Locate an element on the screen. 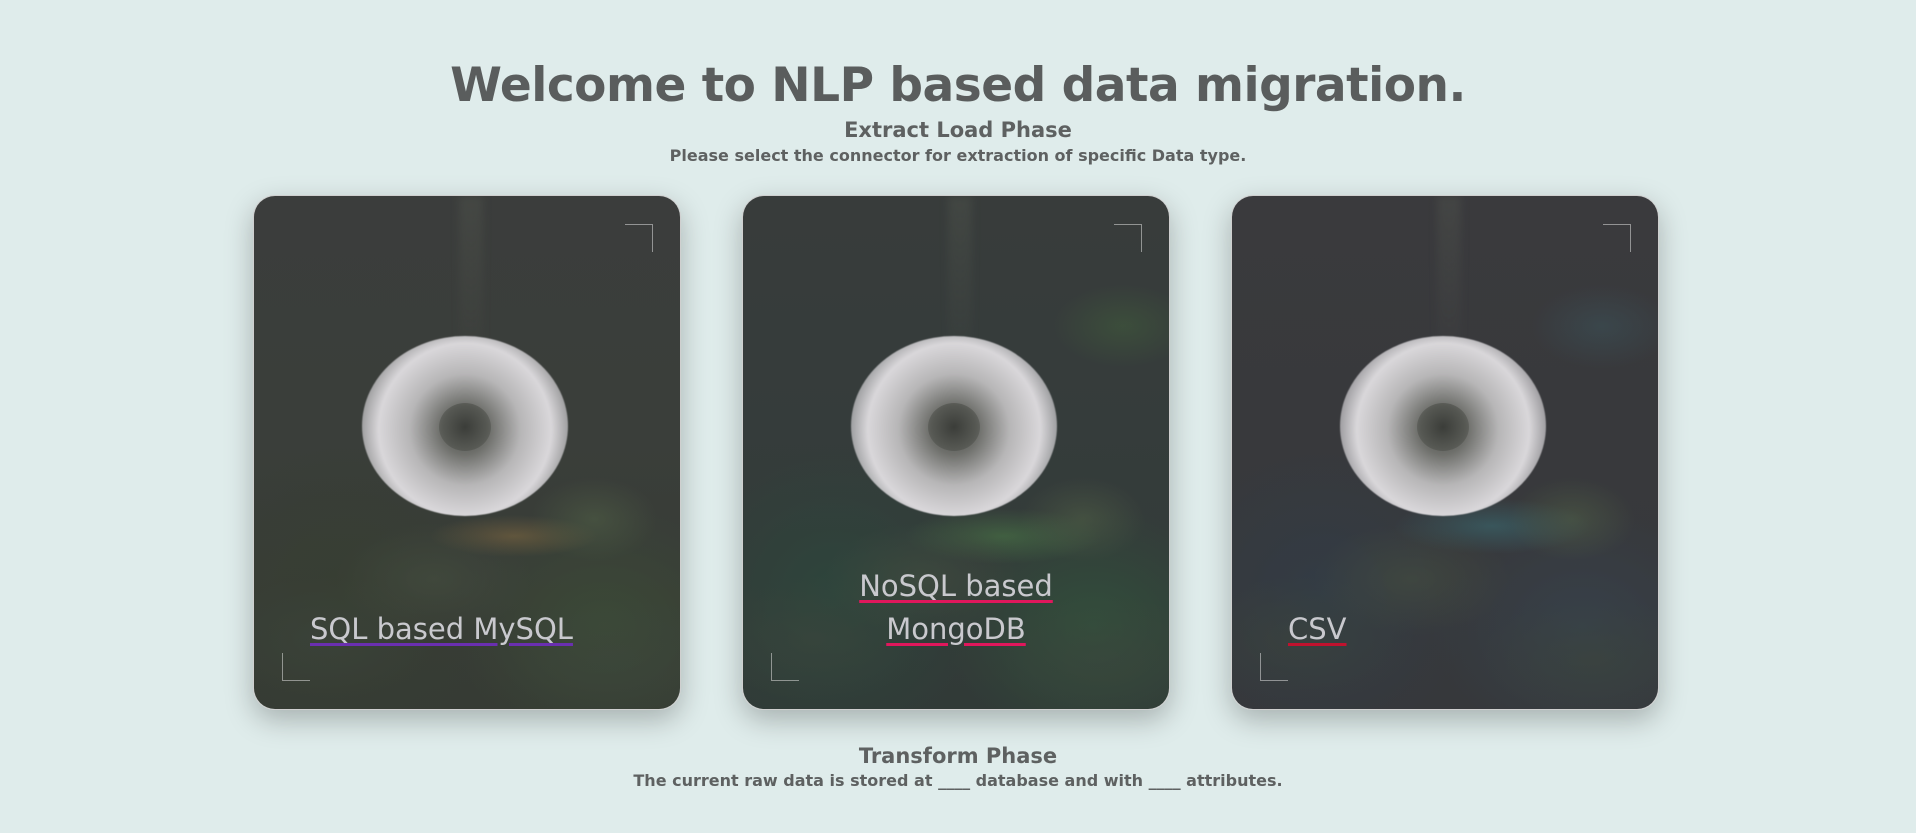  connector-label-text: SQL based MySQL is located at coordinates (441, 629).